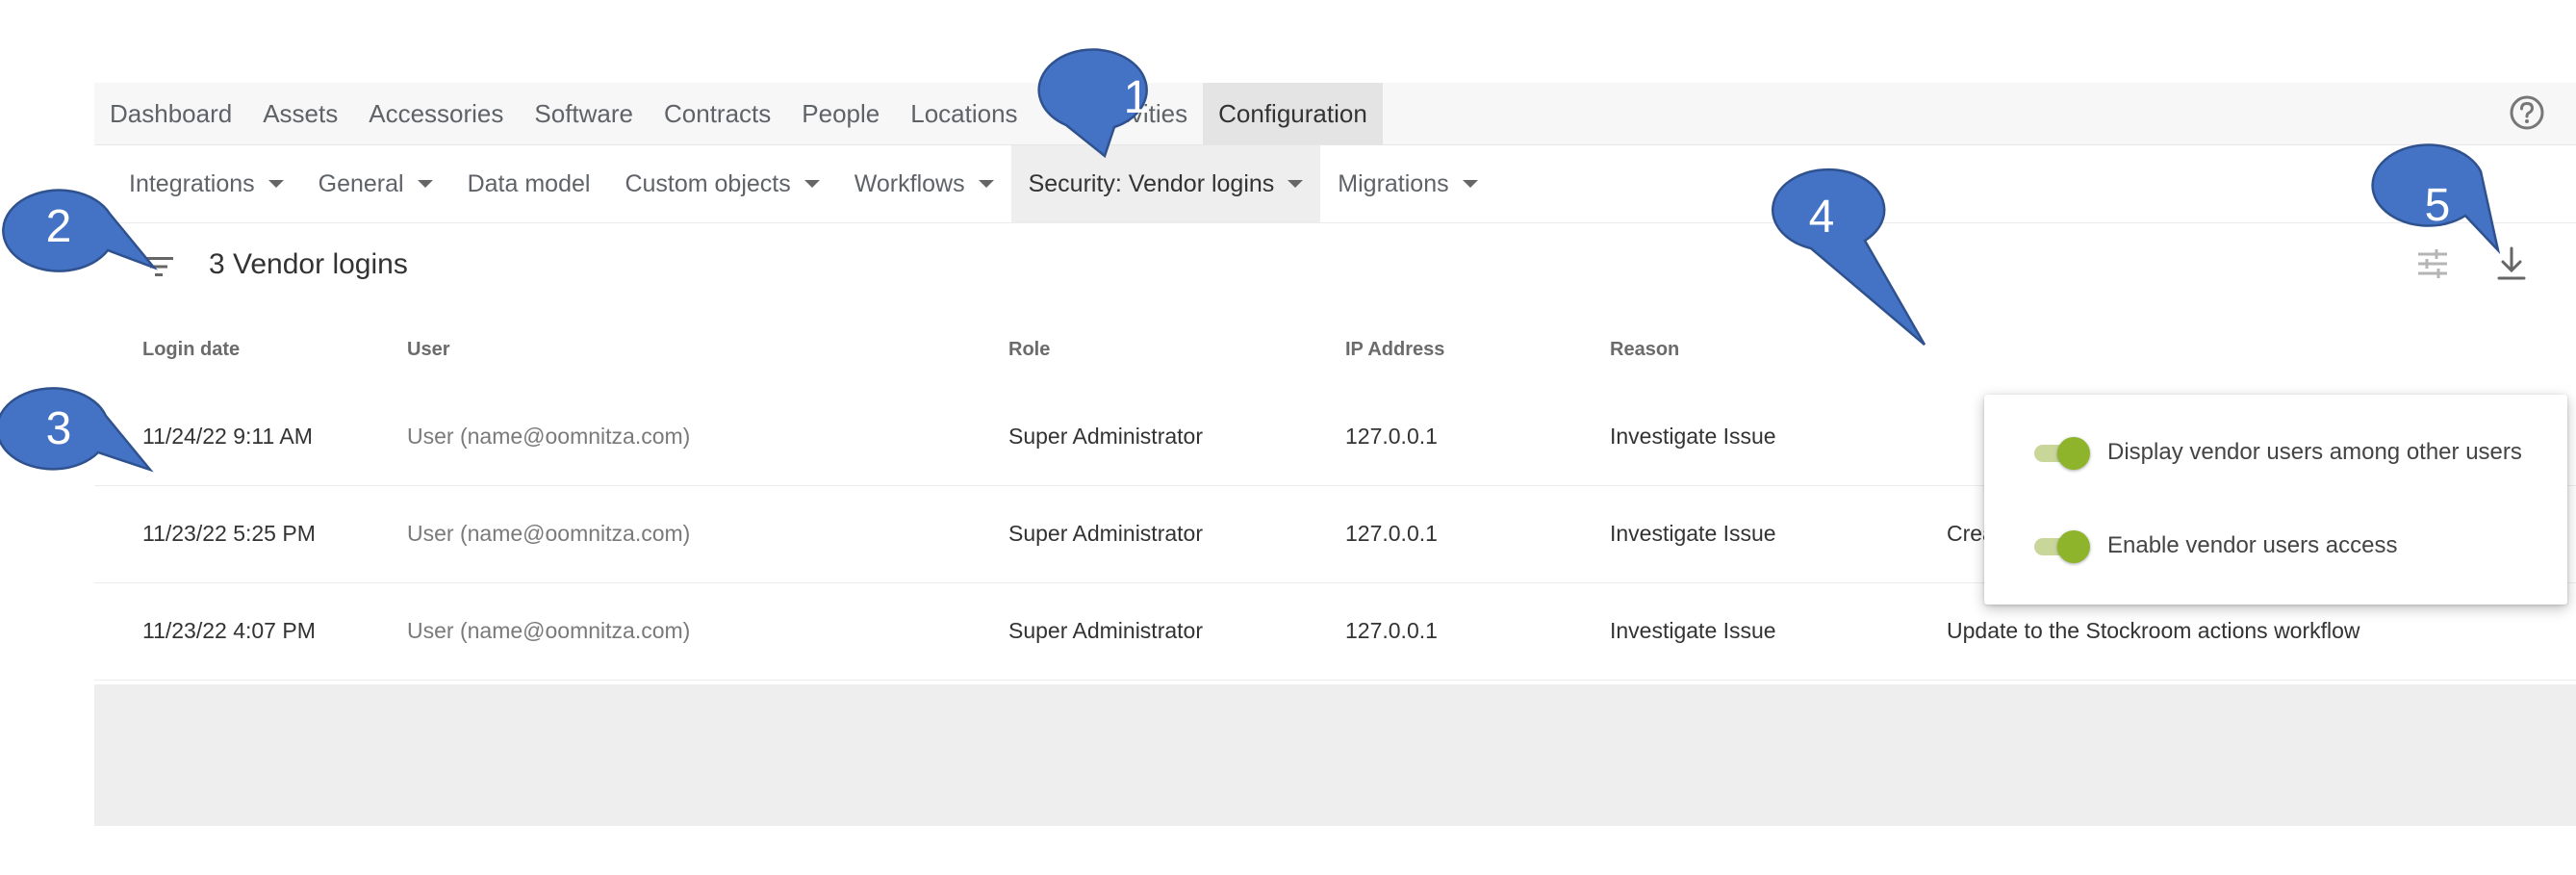 This screenshot has width=2576, height=875. What do you see at coordinates (2437, 206) in the screenshot?
I see `callout-number-5: 5` at bounding box center [2437, 206].